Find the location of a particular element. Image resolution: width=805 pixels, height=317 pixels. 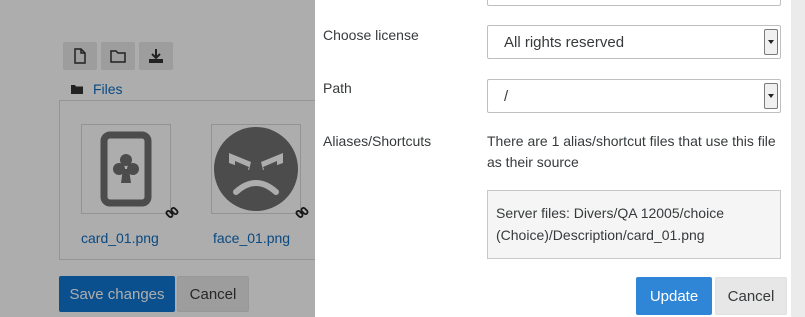

aliases-label: Aliases/Shortcuts is located at coordinates (377, 141).